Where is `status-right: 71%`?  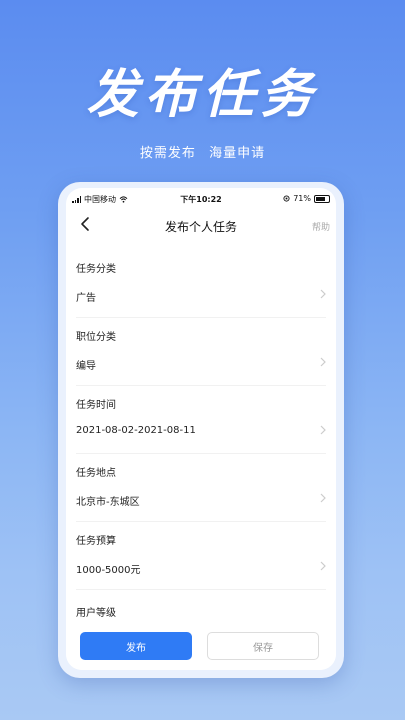
status-right: 71% is located at coordinates (306, 198).